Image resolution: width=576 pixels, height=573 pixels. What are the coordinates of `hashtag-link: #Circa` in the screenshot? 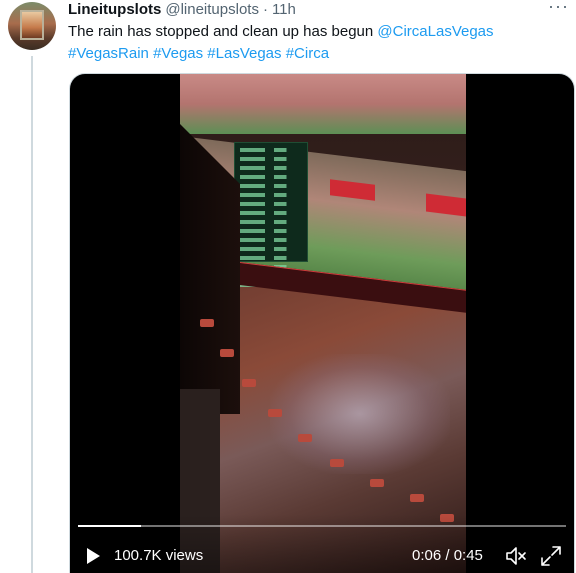 It's located at (307, 53).